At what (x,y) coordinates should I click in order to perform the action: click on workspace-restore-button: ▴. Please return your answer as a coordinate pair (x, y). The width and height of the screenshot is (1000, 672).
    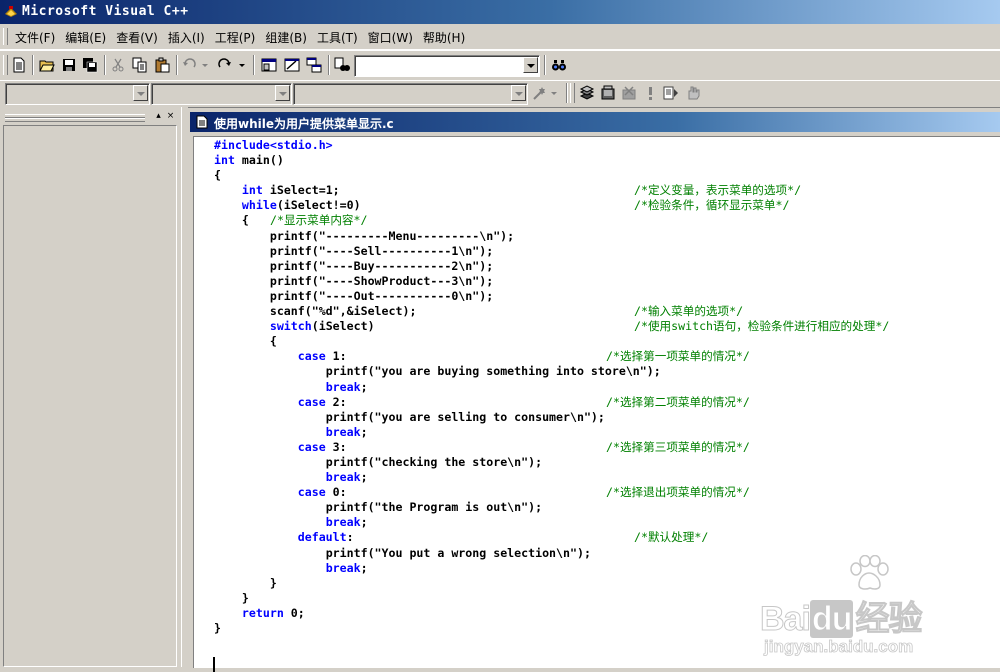
    Looking at the image, I should click on (158, 116).